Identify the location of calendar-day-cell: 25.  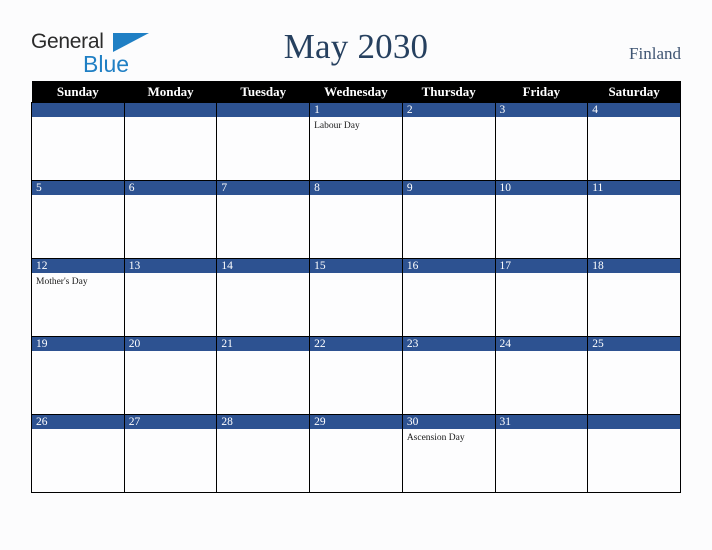
(634, 375).